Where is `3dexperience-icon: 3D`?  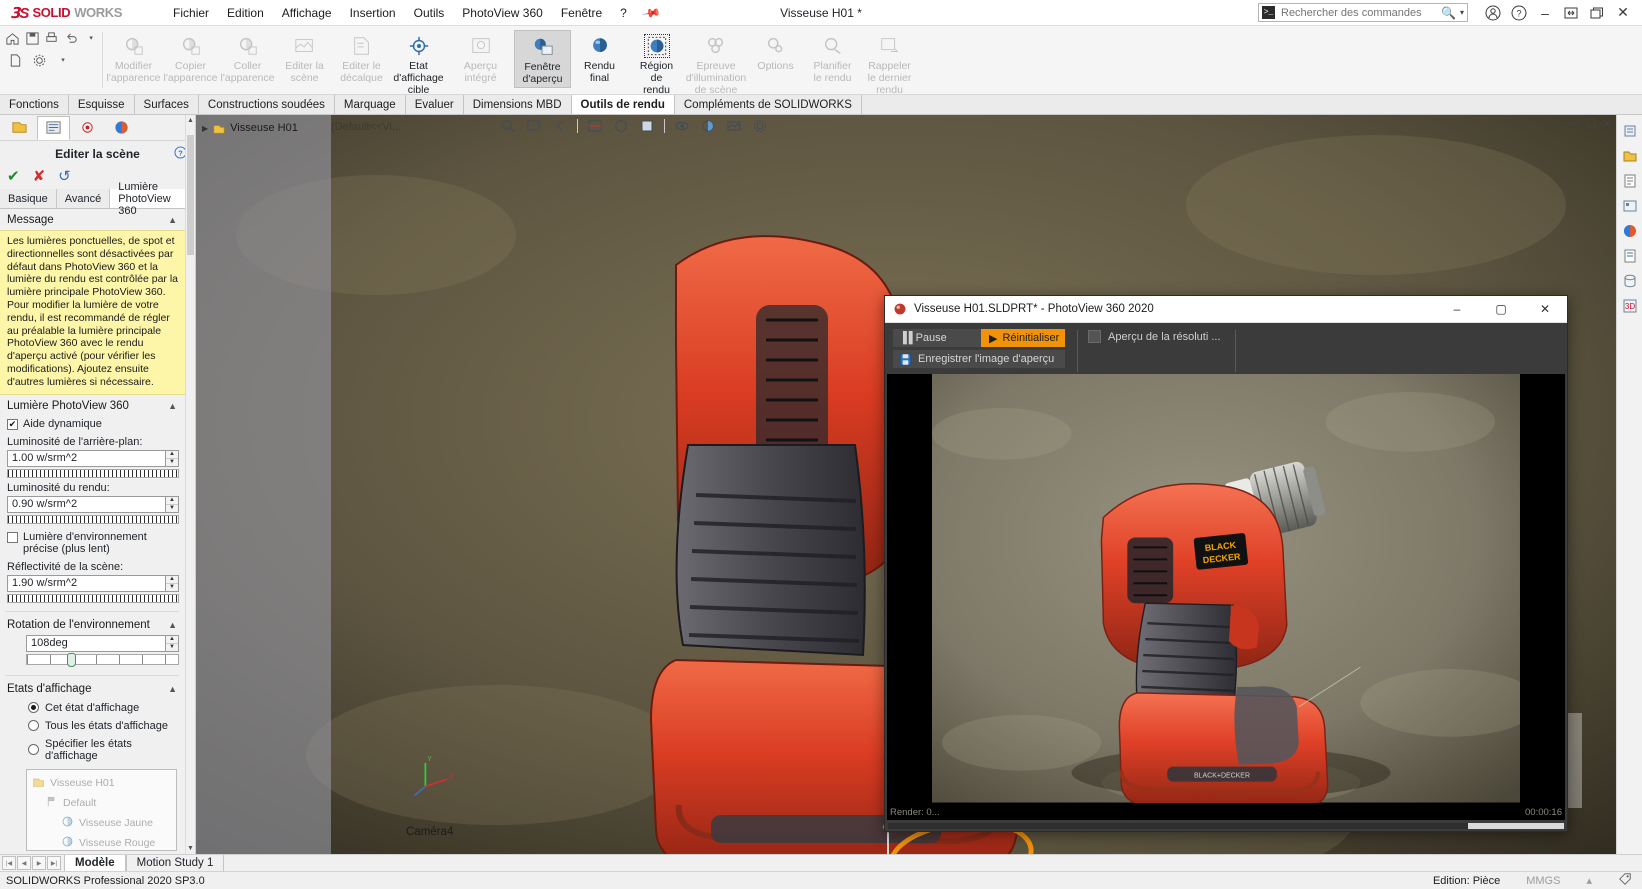
3dexperience-icon: 3D is located at coordinates (1630, 306).